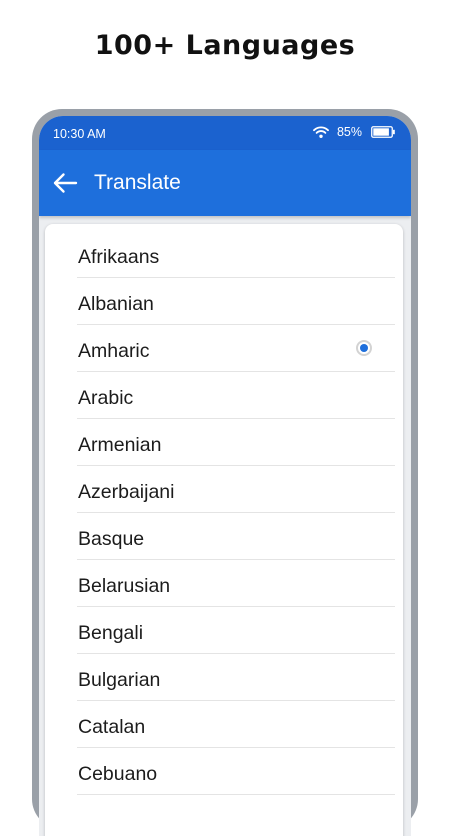 This screenshot has width=450, height=836. Describe the element at coordinates (321, 131) in the screenshot. I see `wifi-icon` at that location.